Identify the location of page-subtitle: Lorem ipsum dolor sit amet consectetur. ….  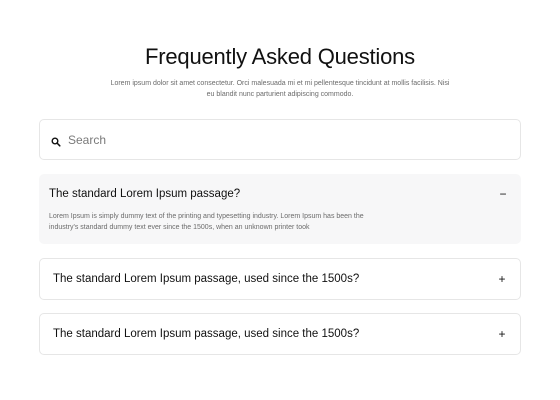
(280, 89).